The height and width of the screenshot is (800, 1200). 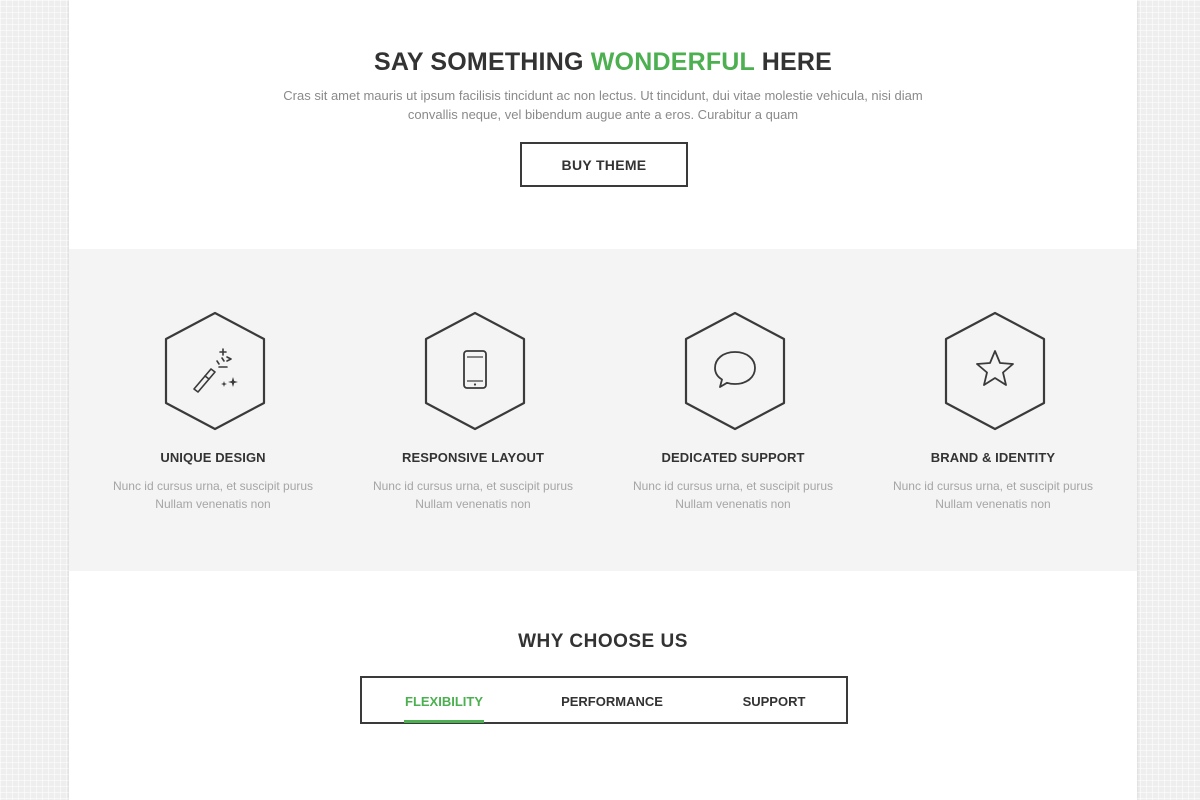 I want to click on why-choose-us-title: WHY CHOOSE US, so click(x=603, y=641).